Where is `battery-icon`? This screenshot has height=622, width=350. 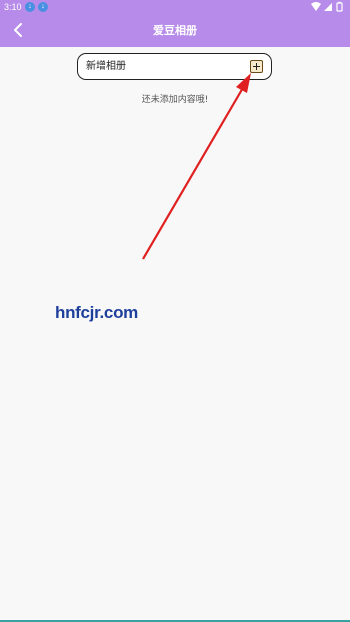 battery-icon is located at coordinates (339, 6).